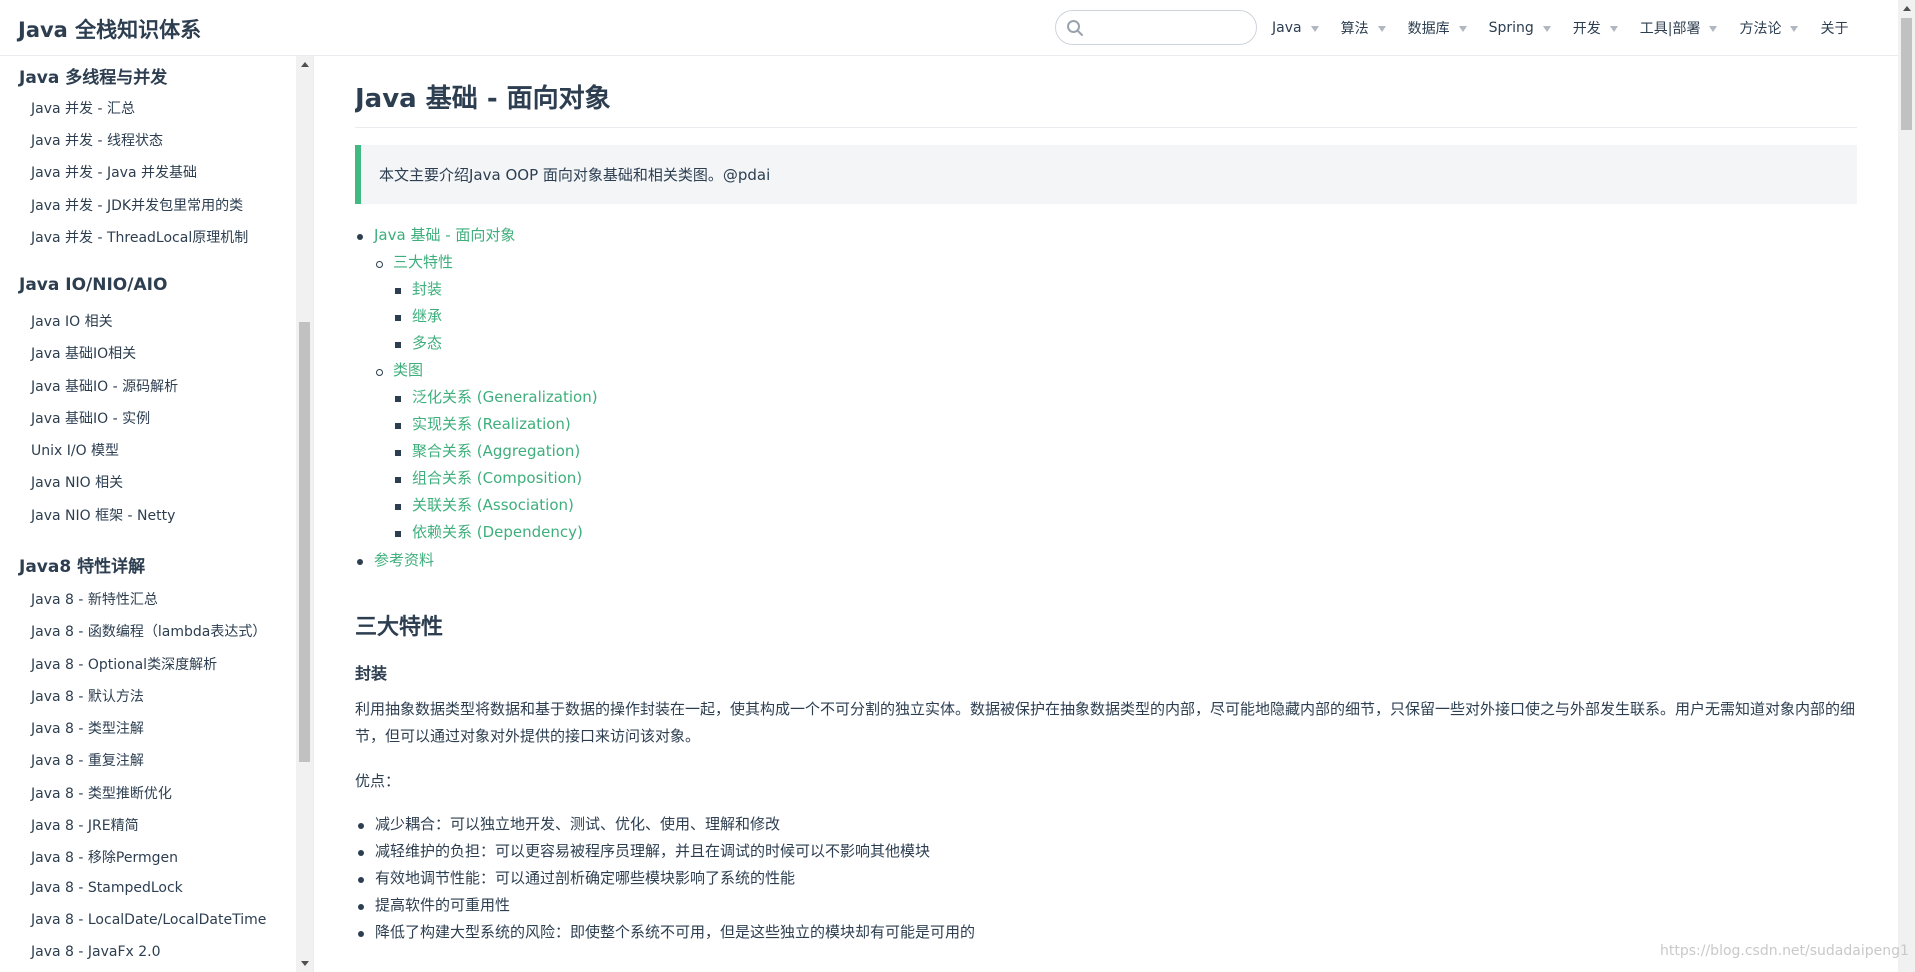  Describe the element at coordinates (427, 315) in the screenshot. I see `toc-item: 继承` at that location.